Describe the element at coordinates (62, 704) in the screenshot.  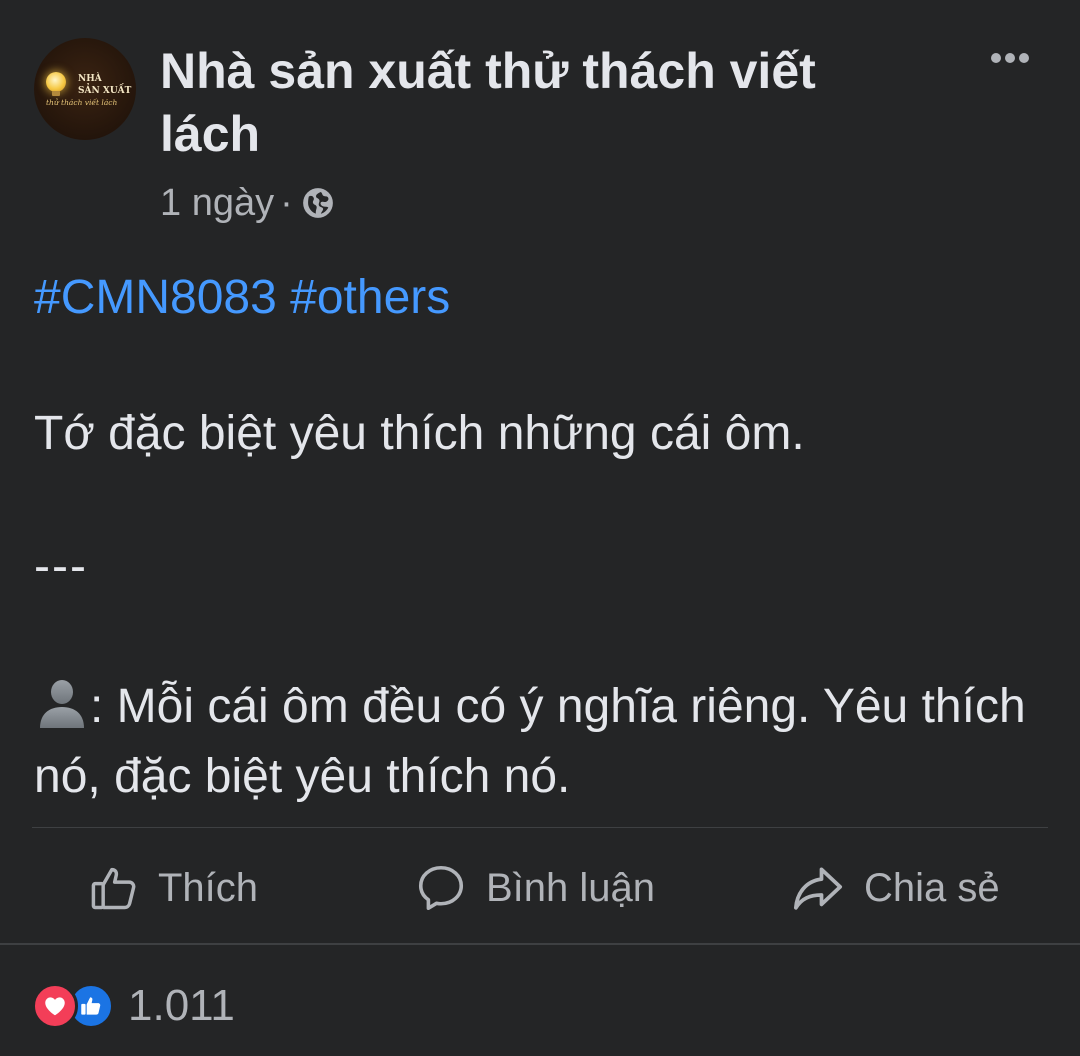
I see `person-silhouette-icon` at that location.